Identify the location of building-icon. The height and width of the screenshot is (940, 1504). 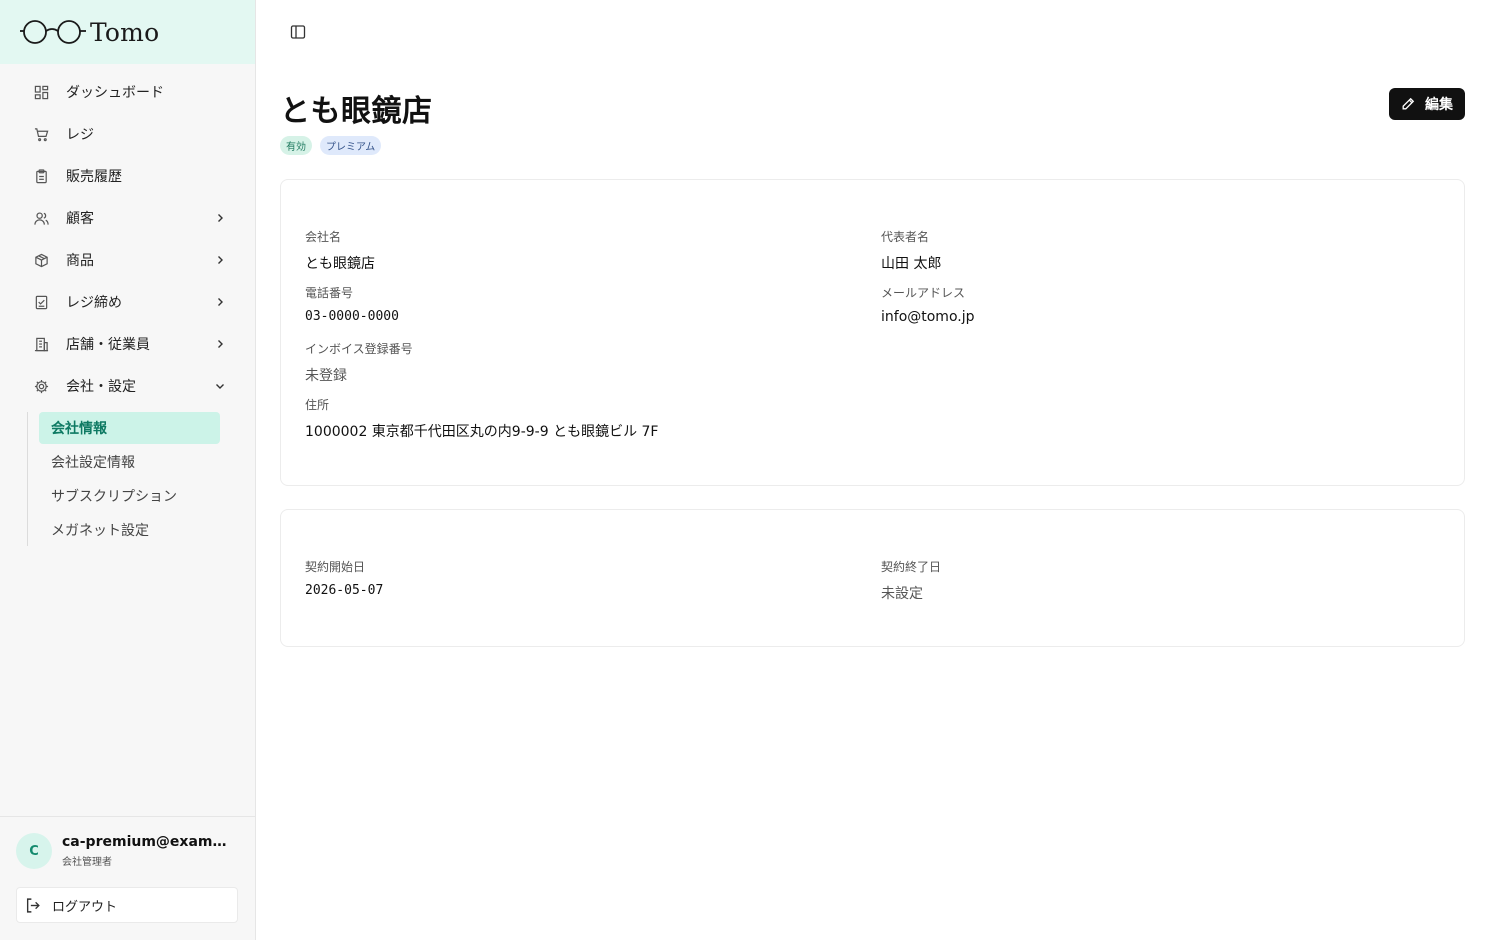
(41, 344).